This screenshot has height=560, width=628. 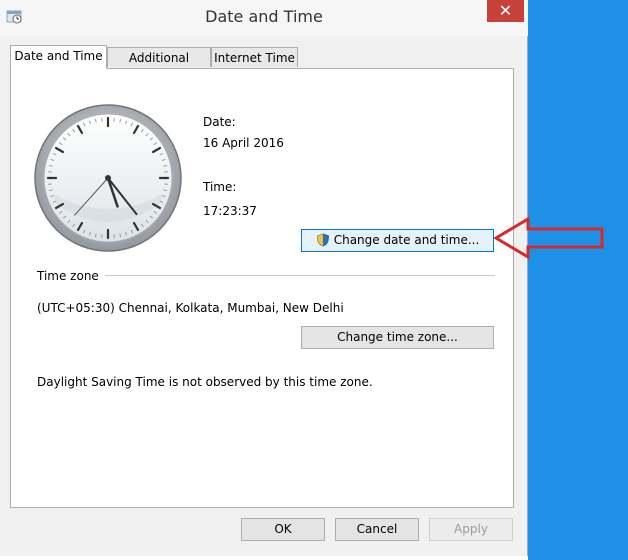 I want to click on title-bar: Date and Time ✕, so click(x=264, y=18).